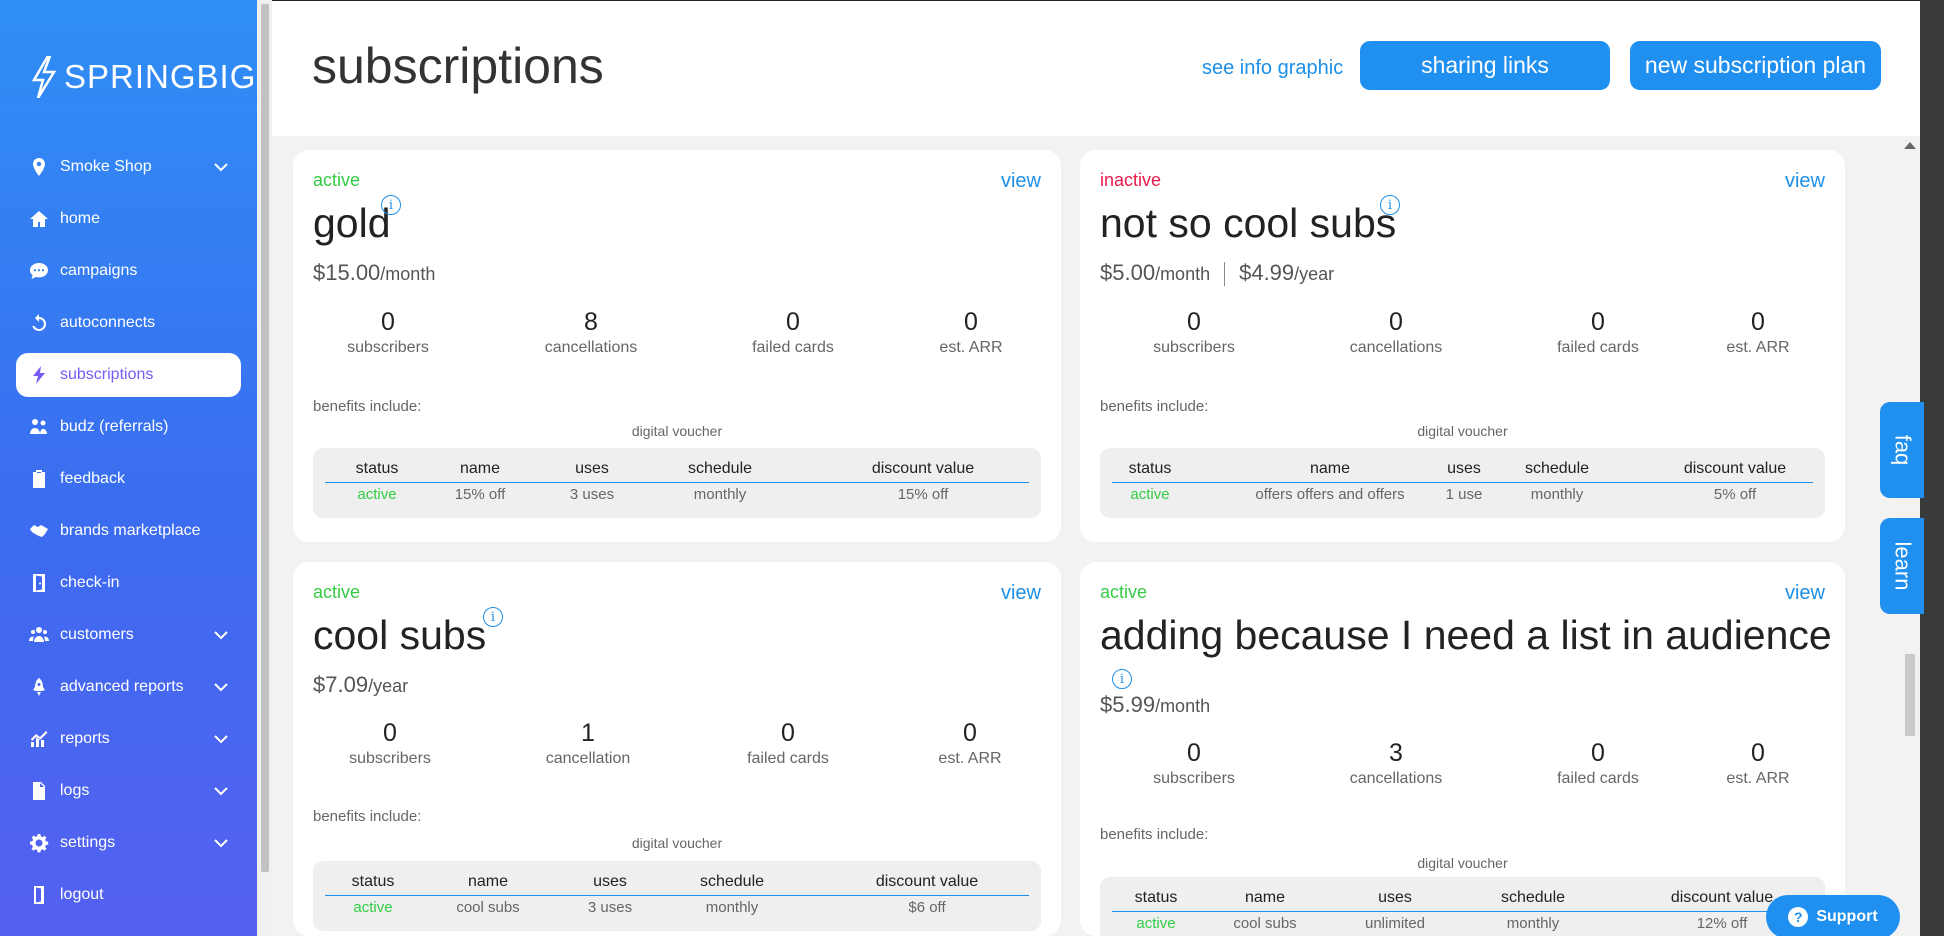 Image resolution: width=1944 pixels, height=936 pixels. I want to click on price-period: /year, so click(1314, 274).